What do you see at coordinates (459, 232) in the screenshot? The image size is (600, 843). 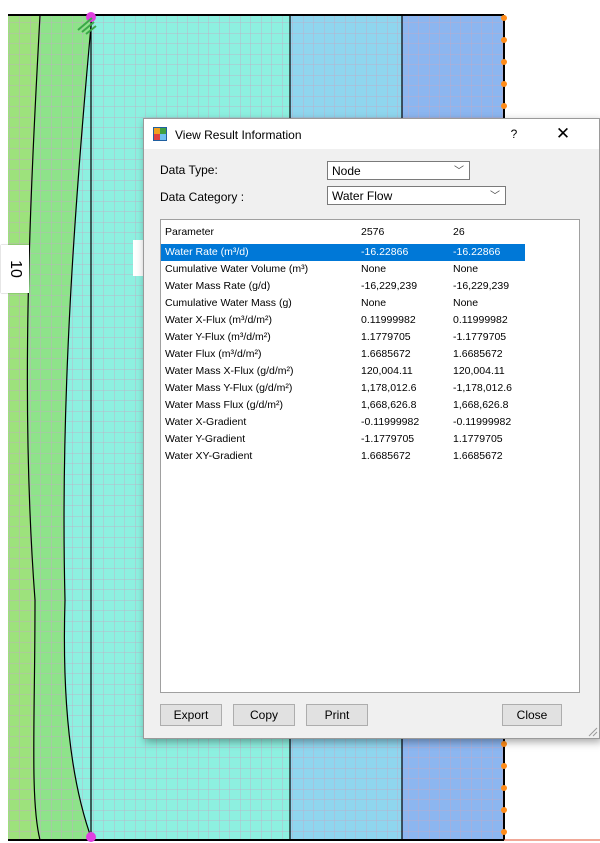 I see `column-header-node-26: 26` at bounding box center [459, 232].